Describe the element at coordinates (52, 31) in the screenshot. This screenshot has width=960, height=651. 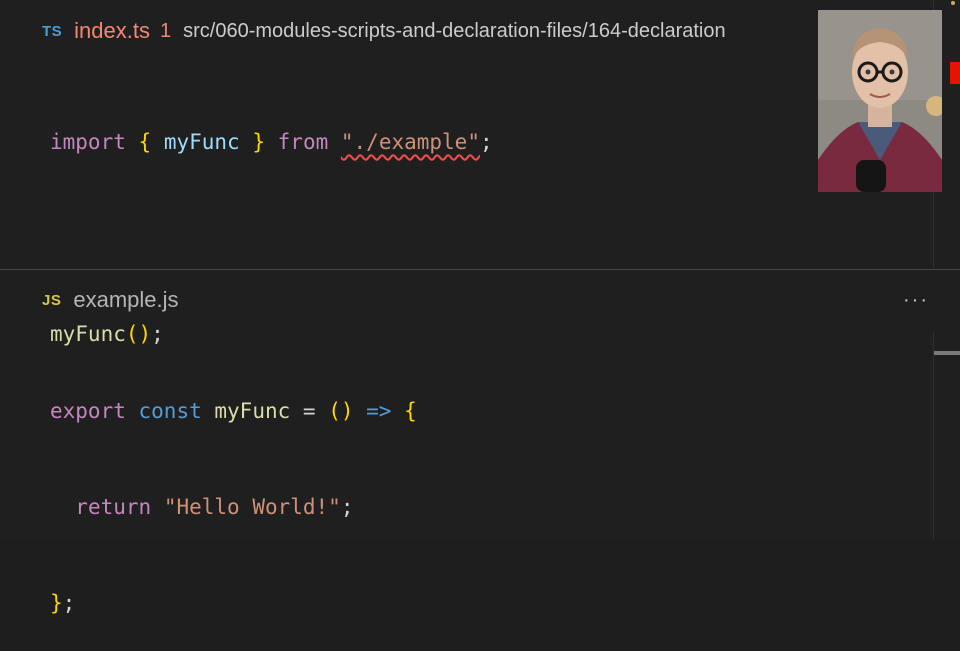
I see `typescript-icon: TS` at that location.